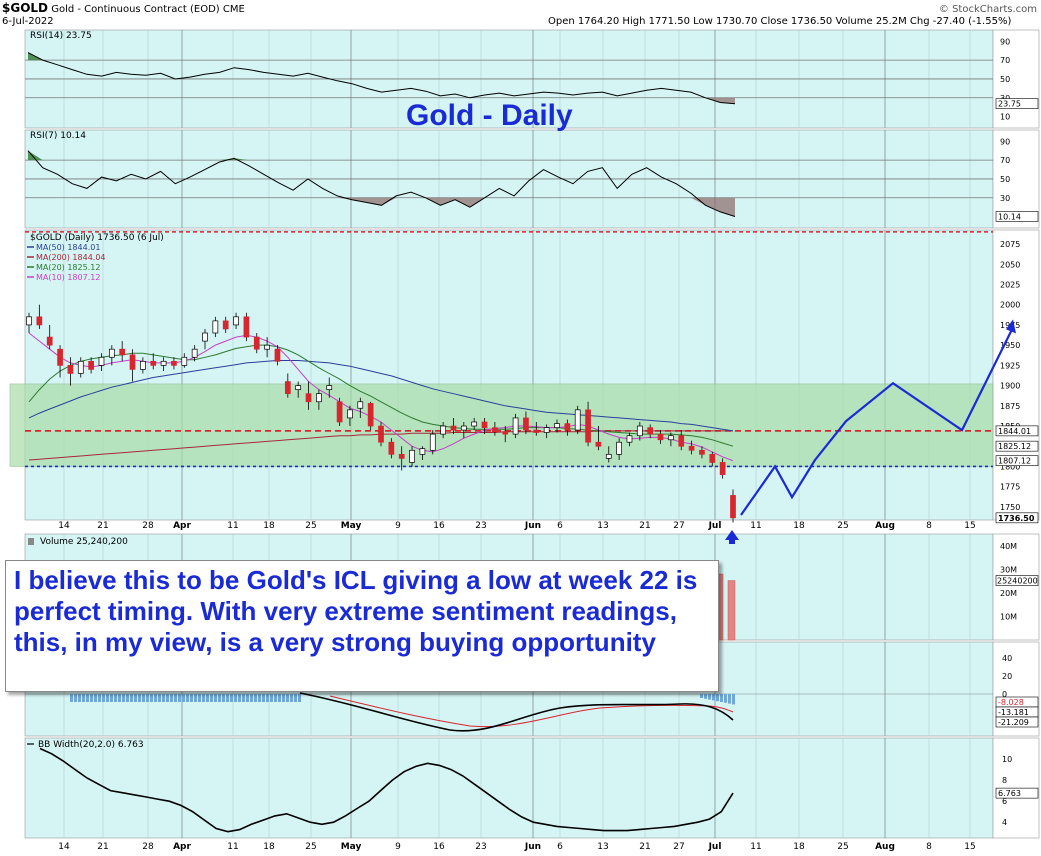  What do you see at coordinates (1005, 41) in the screenshot?
I see `y-tick-label: 90` at bounding box center [1005, 41].